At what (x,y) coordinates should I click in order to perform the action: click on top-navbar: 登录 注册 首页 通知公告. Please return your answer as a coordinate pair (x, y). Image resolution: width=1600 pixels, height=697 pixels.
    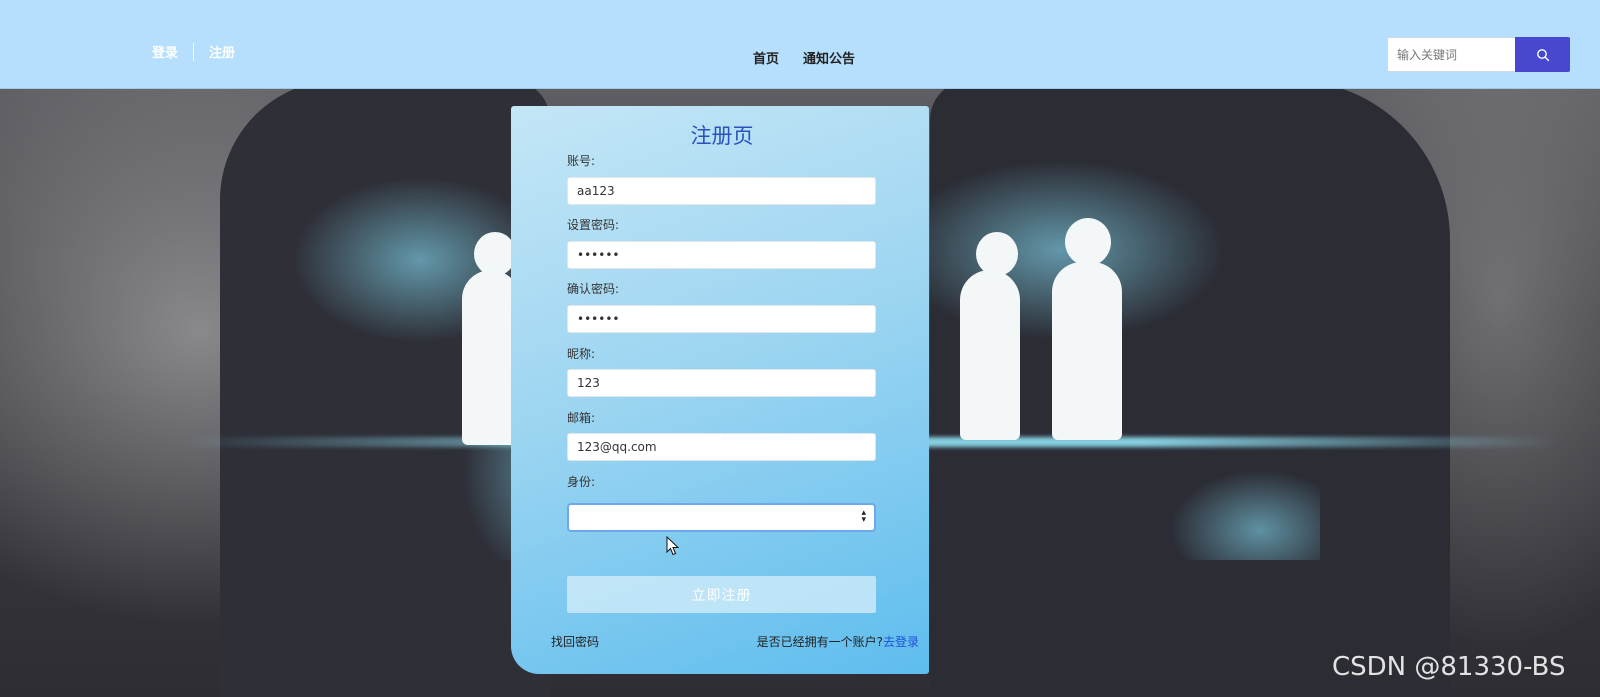
    Looking at the image, I should click on (800, 44).